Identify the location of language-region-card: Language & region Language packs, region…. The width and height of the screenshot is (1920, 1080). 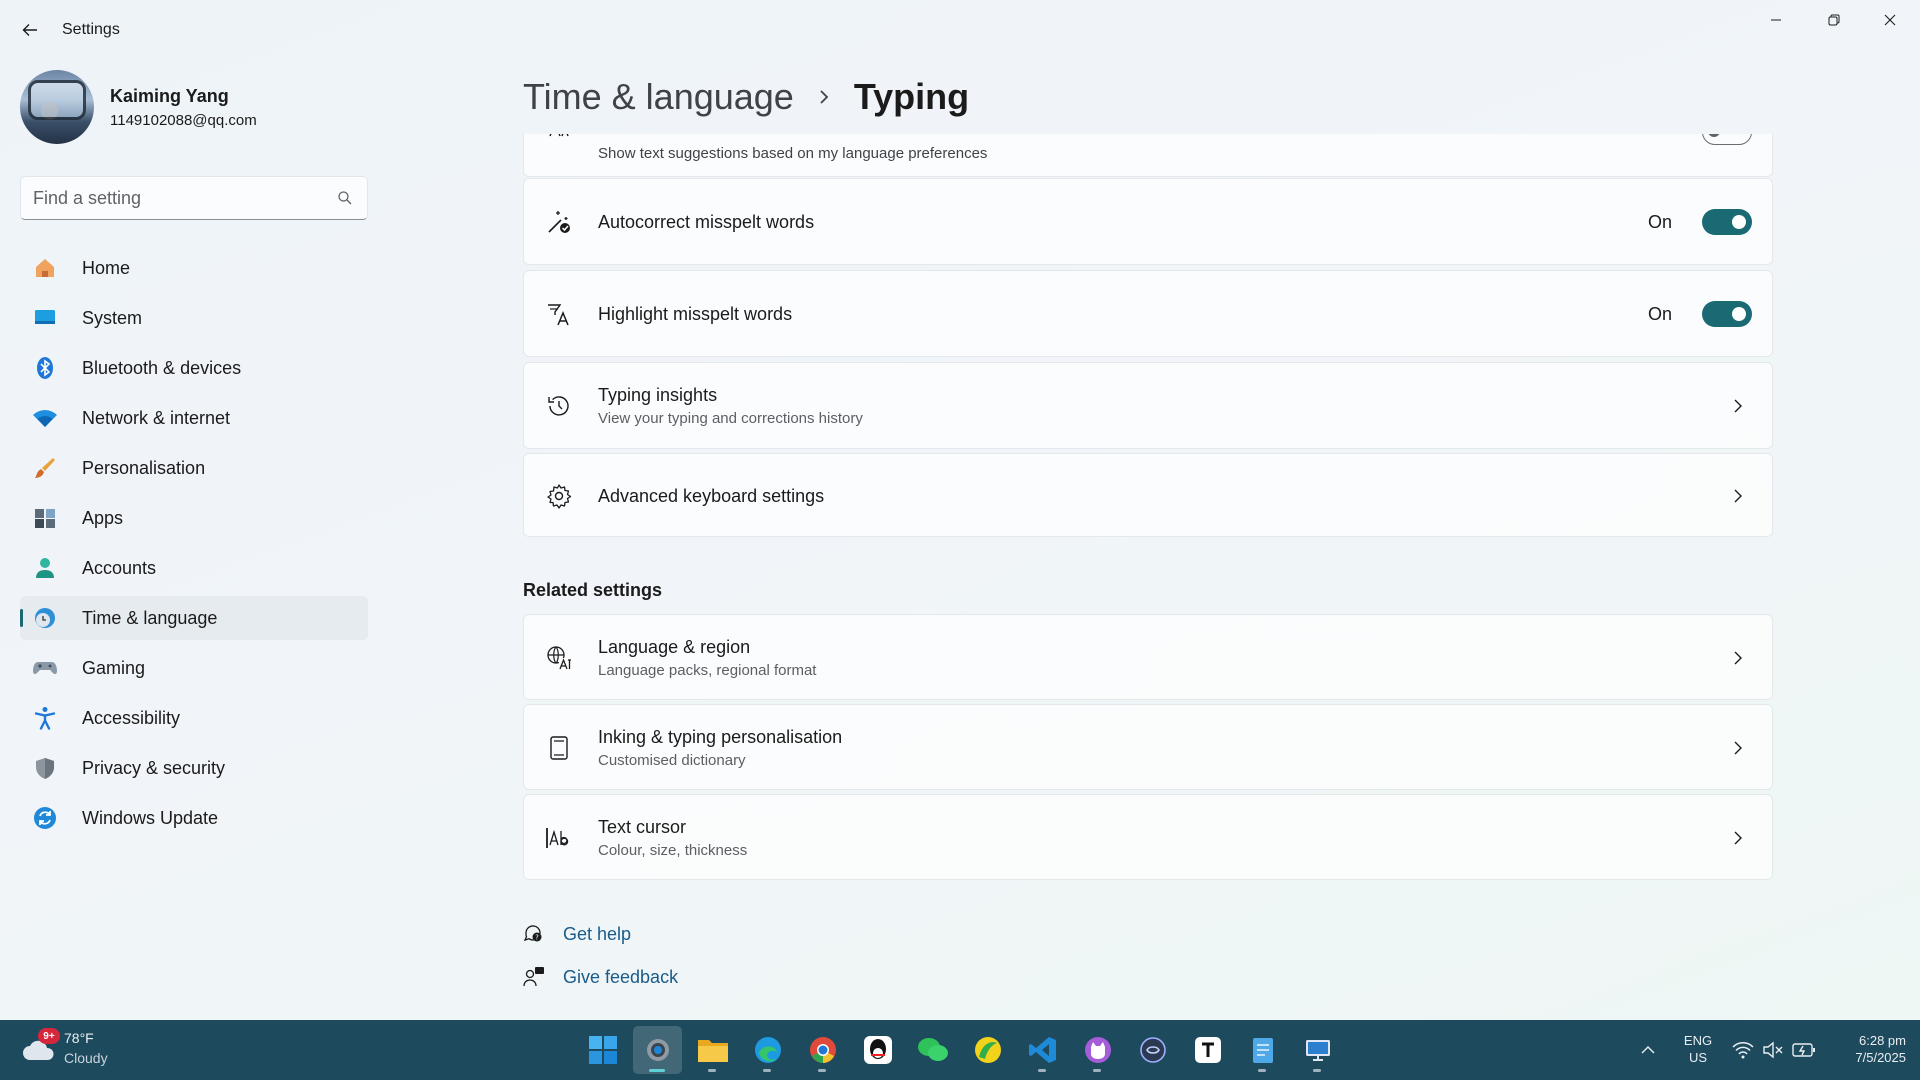
(1148, 657).